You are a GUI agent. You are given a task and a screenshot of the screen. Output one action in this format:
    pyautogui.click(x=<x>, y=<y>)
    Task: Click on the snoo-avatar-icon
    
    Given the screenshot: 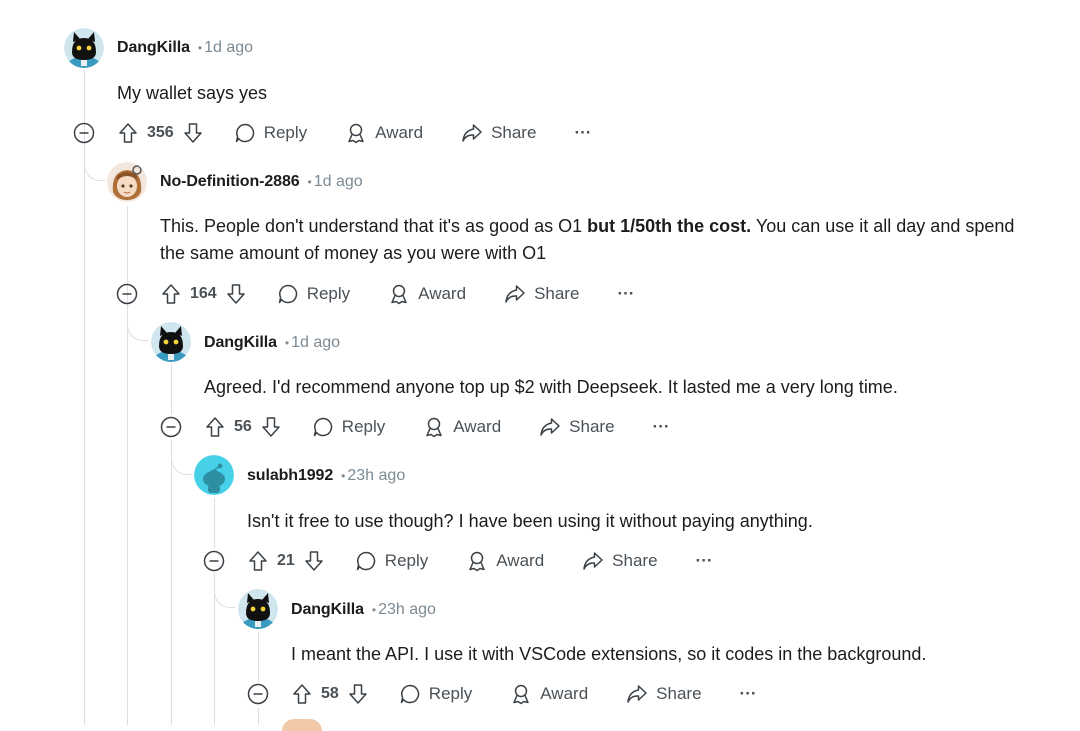 What is the action you would take?
    pyautogui.click(x=214, y=475)
    